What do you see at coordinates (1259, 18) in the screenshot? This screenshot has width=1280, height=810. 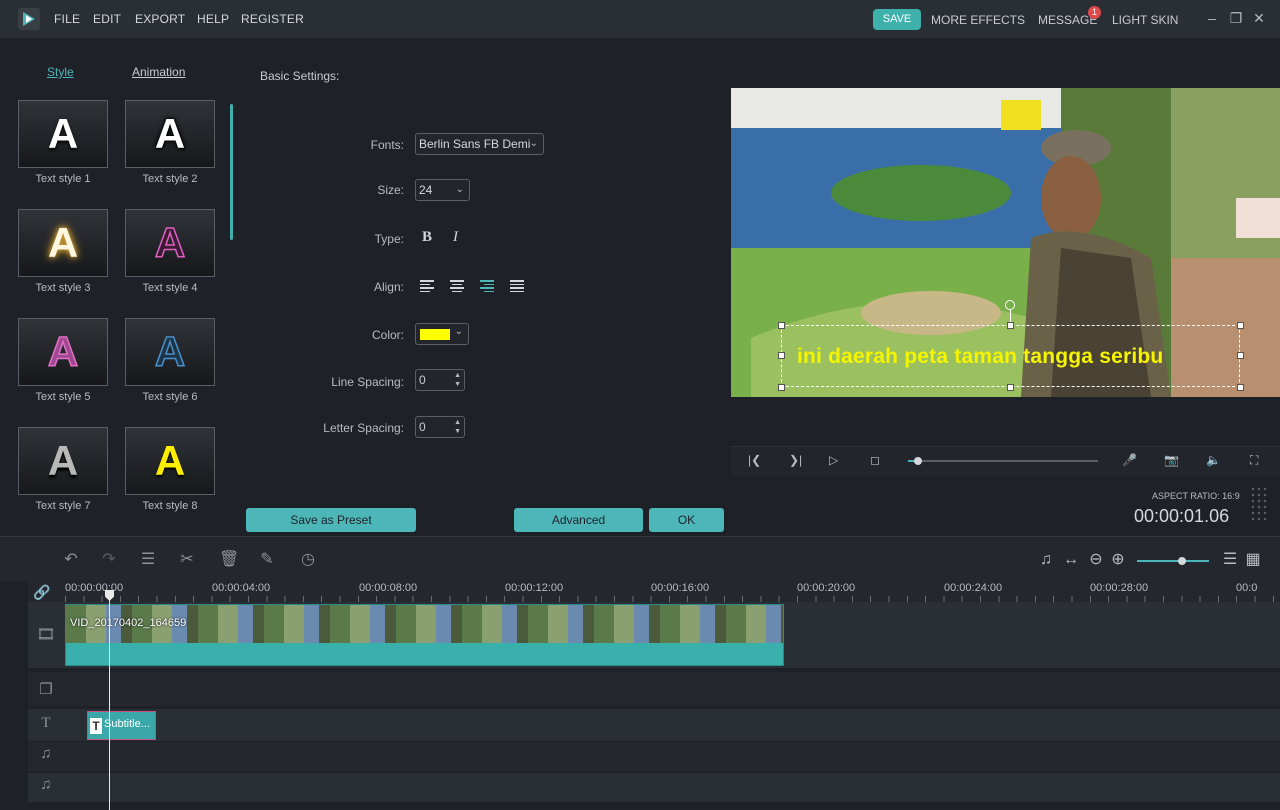 I see `close-icon: ✕` at bounding box center [1259, 18].